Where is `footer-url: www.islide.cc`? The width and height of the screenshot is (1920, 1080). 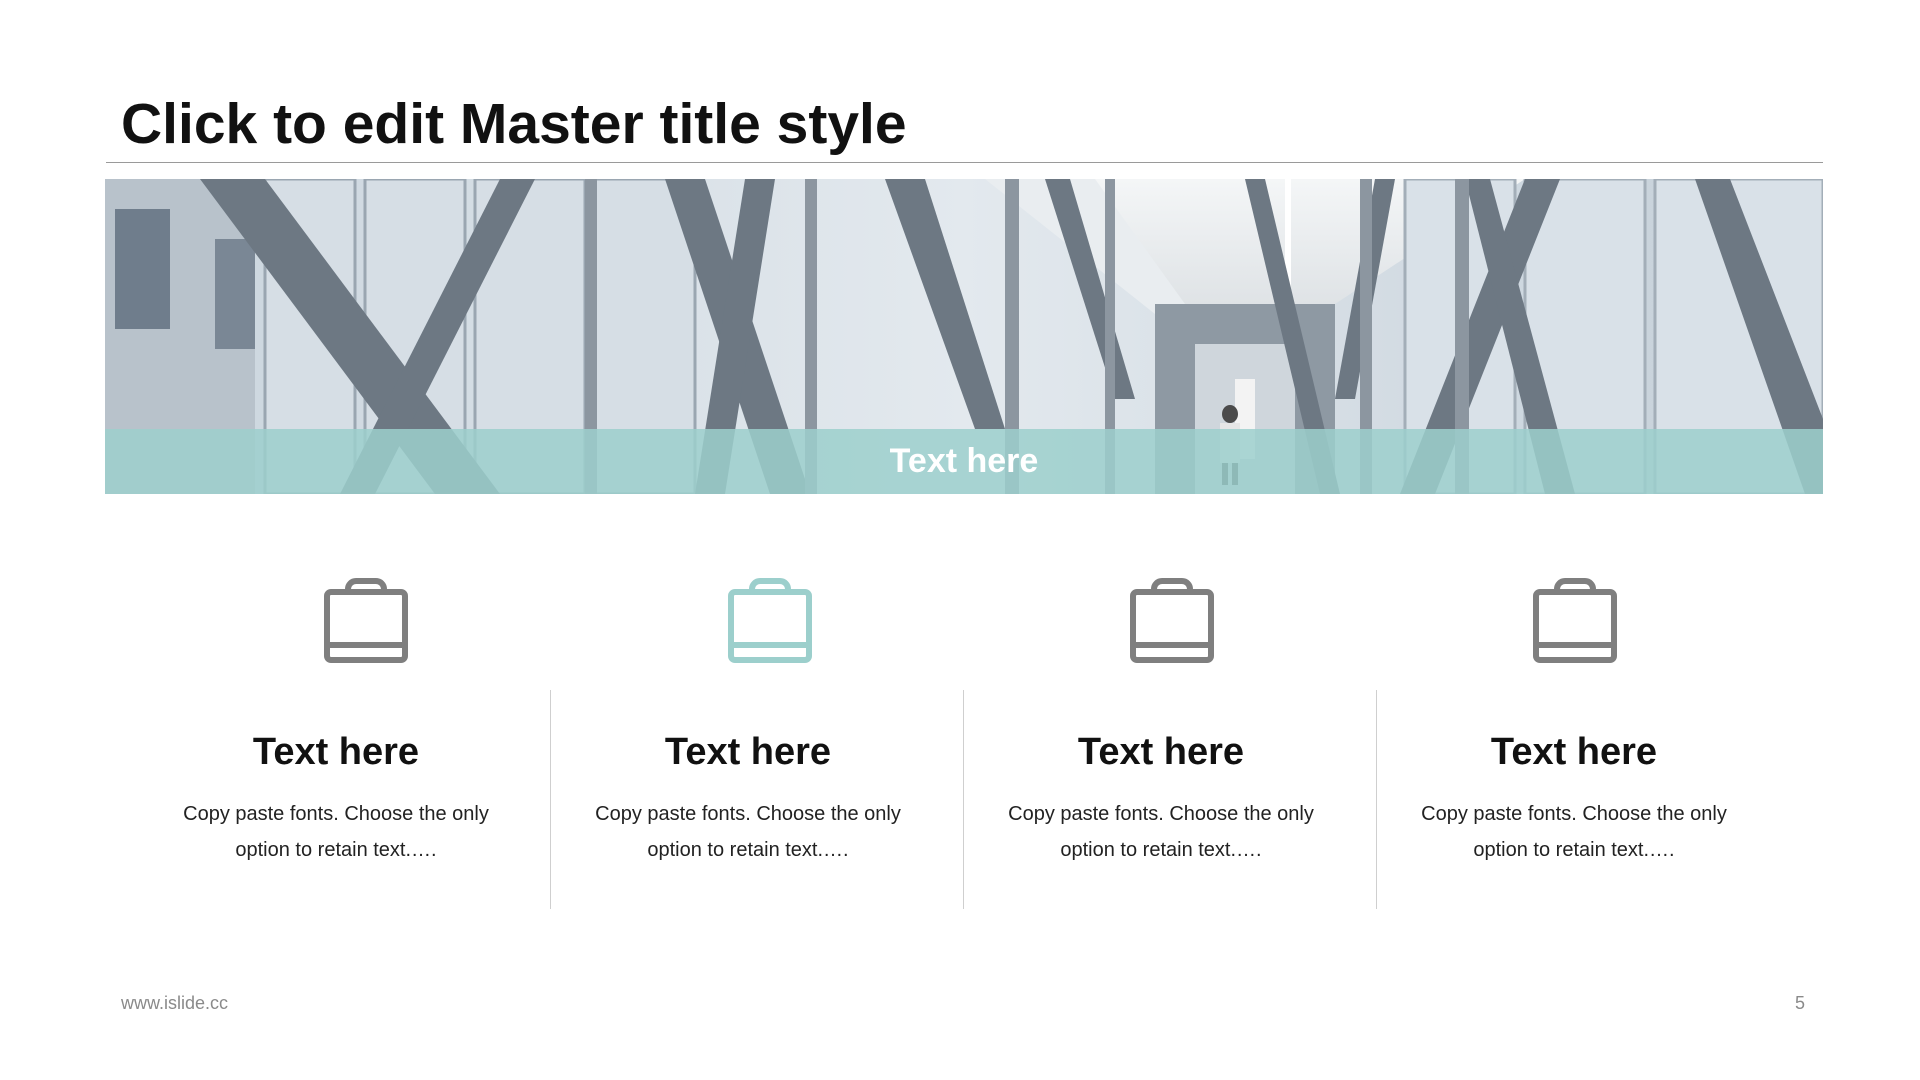
footer-url: www.islide.cc is located at coordinates (175, 1003).